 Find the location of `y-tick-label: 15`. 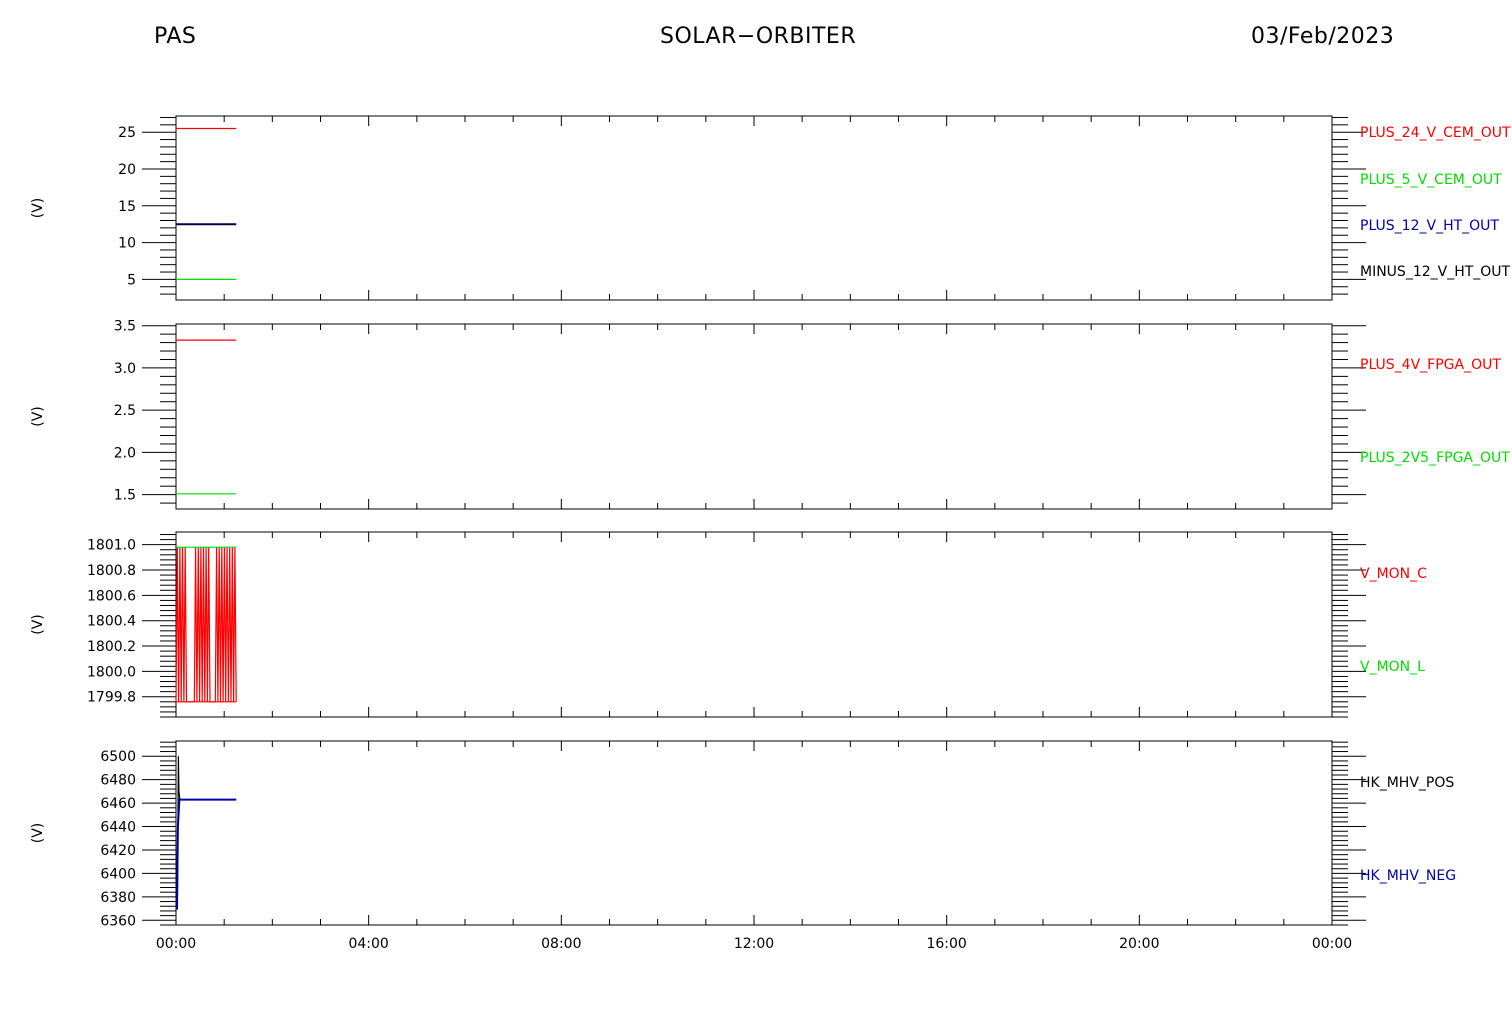

y-tick-label: 15 is located at coordinates (127, 207).